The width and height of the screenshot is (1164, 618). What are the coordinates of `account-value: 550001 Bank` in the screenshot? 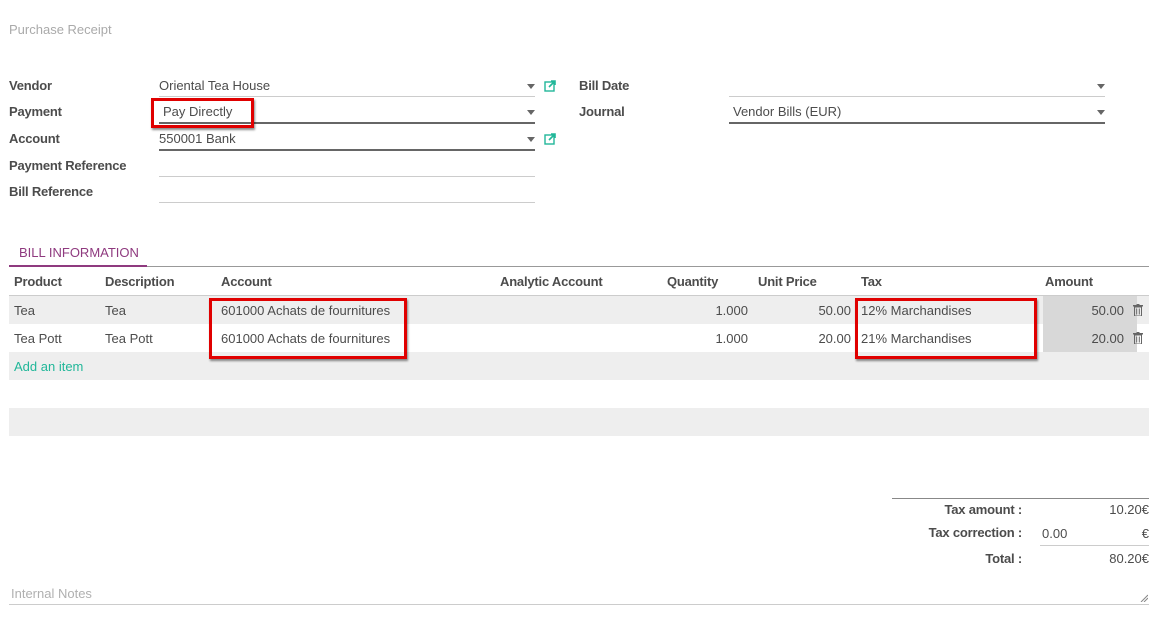 It's located at (197, 138).